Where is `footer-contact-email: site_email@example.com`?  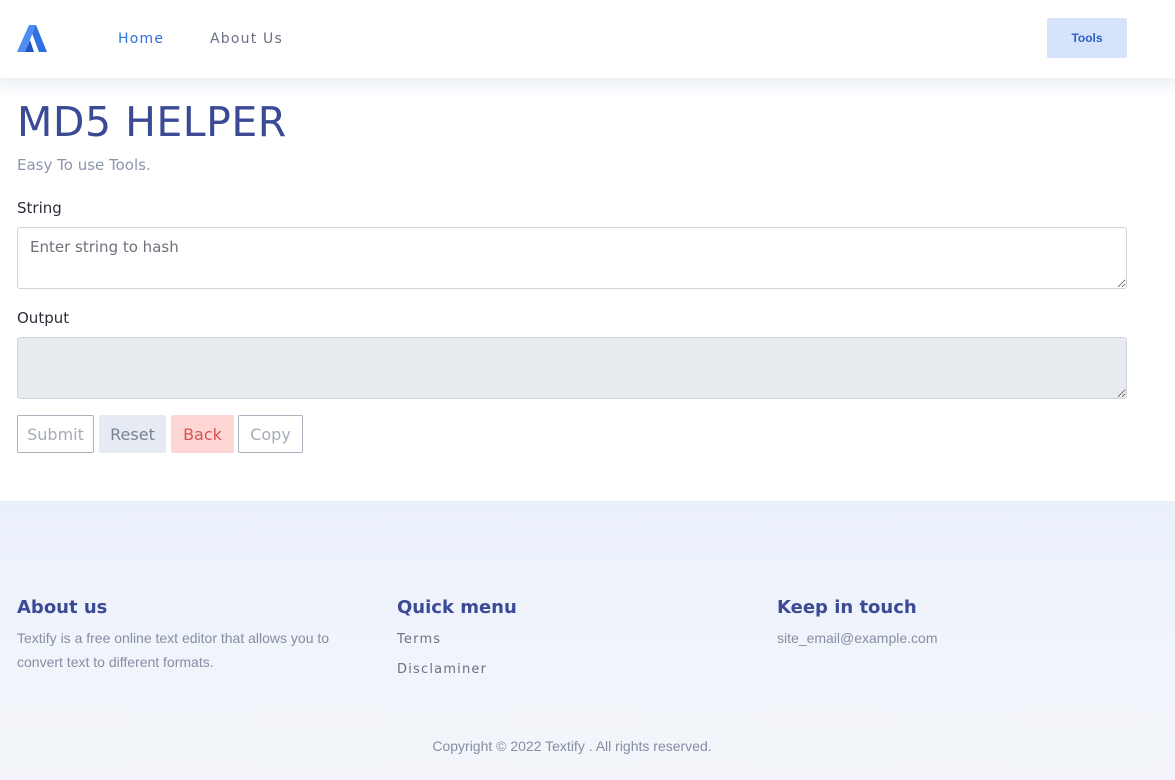 footer-contact-email: site_email@example.com is located at coordinates (857, 638).